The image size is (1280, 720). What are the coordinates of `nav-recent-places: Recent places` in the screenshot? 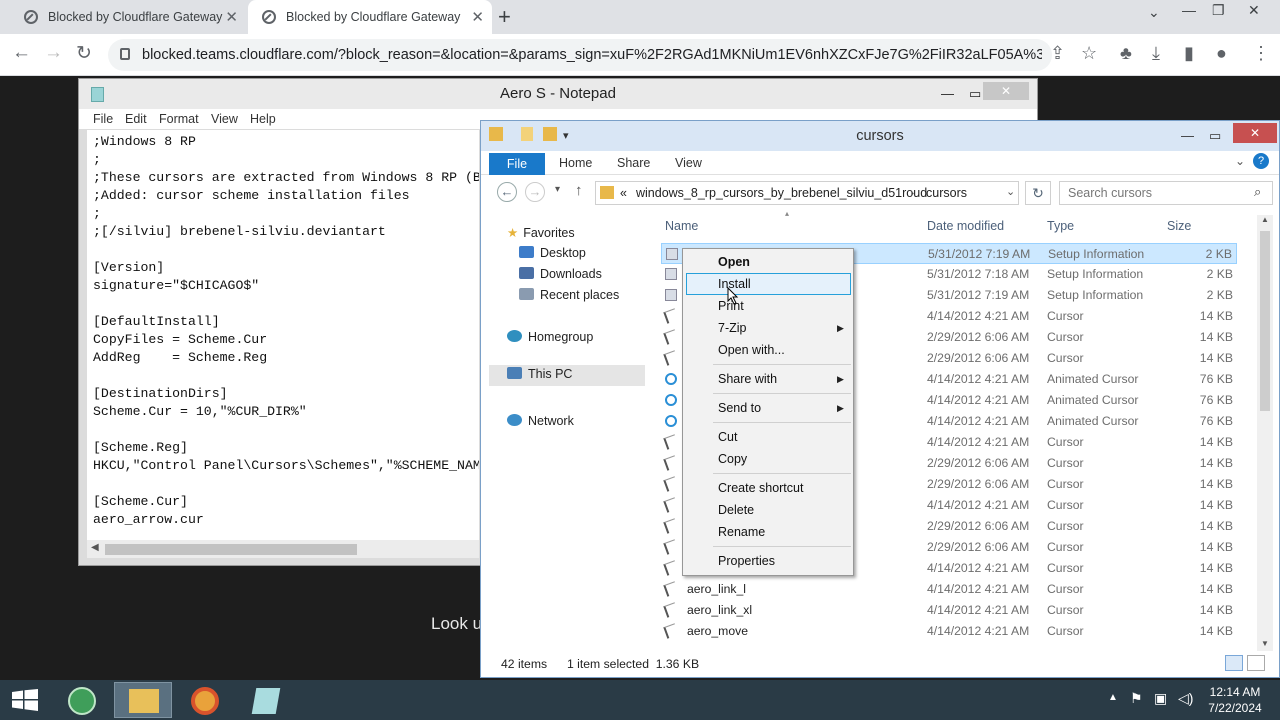 It's located at (569, 295).